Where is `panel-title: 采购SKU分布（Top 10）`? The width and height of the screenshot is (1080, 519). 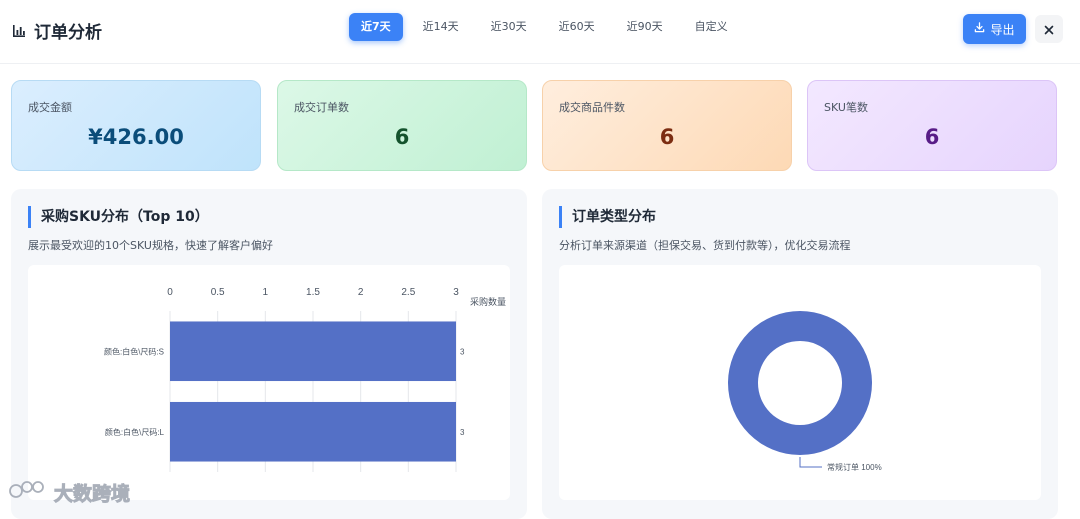 panel-title: 采购SKU分布（Top 10） is located at coordinates (118, 217).